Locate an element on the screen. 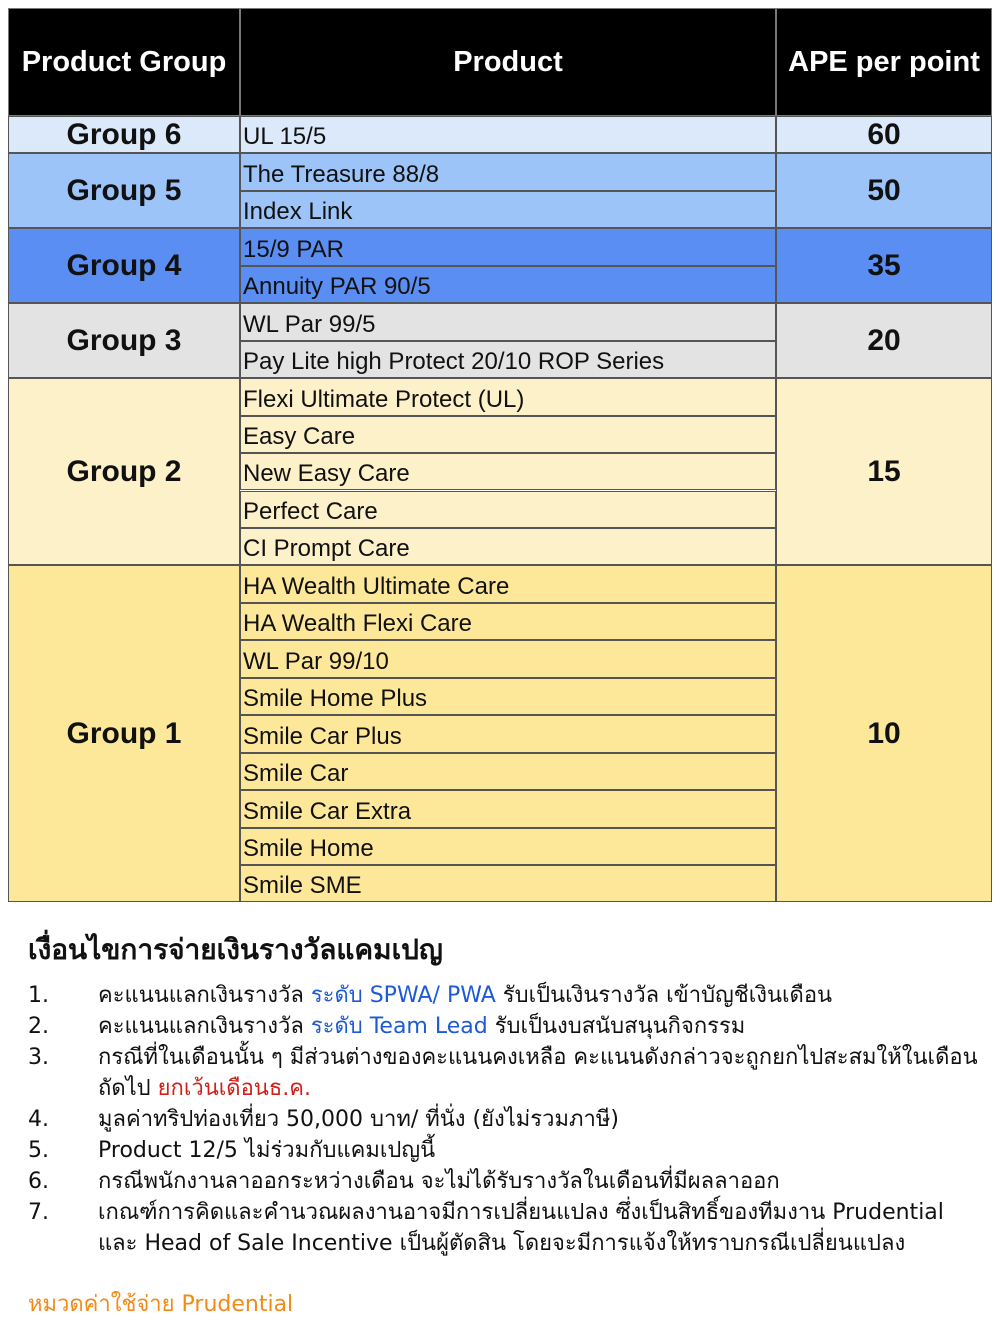  condition-item: 5. Product 12/5 ไม่ร่วมกับแคมเปญนี้ is located at coordinates (503, 1150).